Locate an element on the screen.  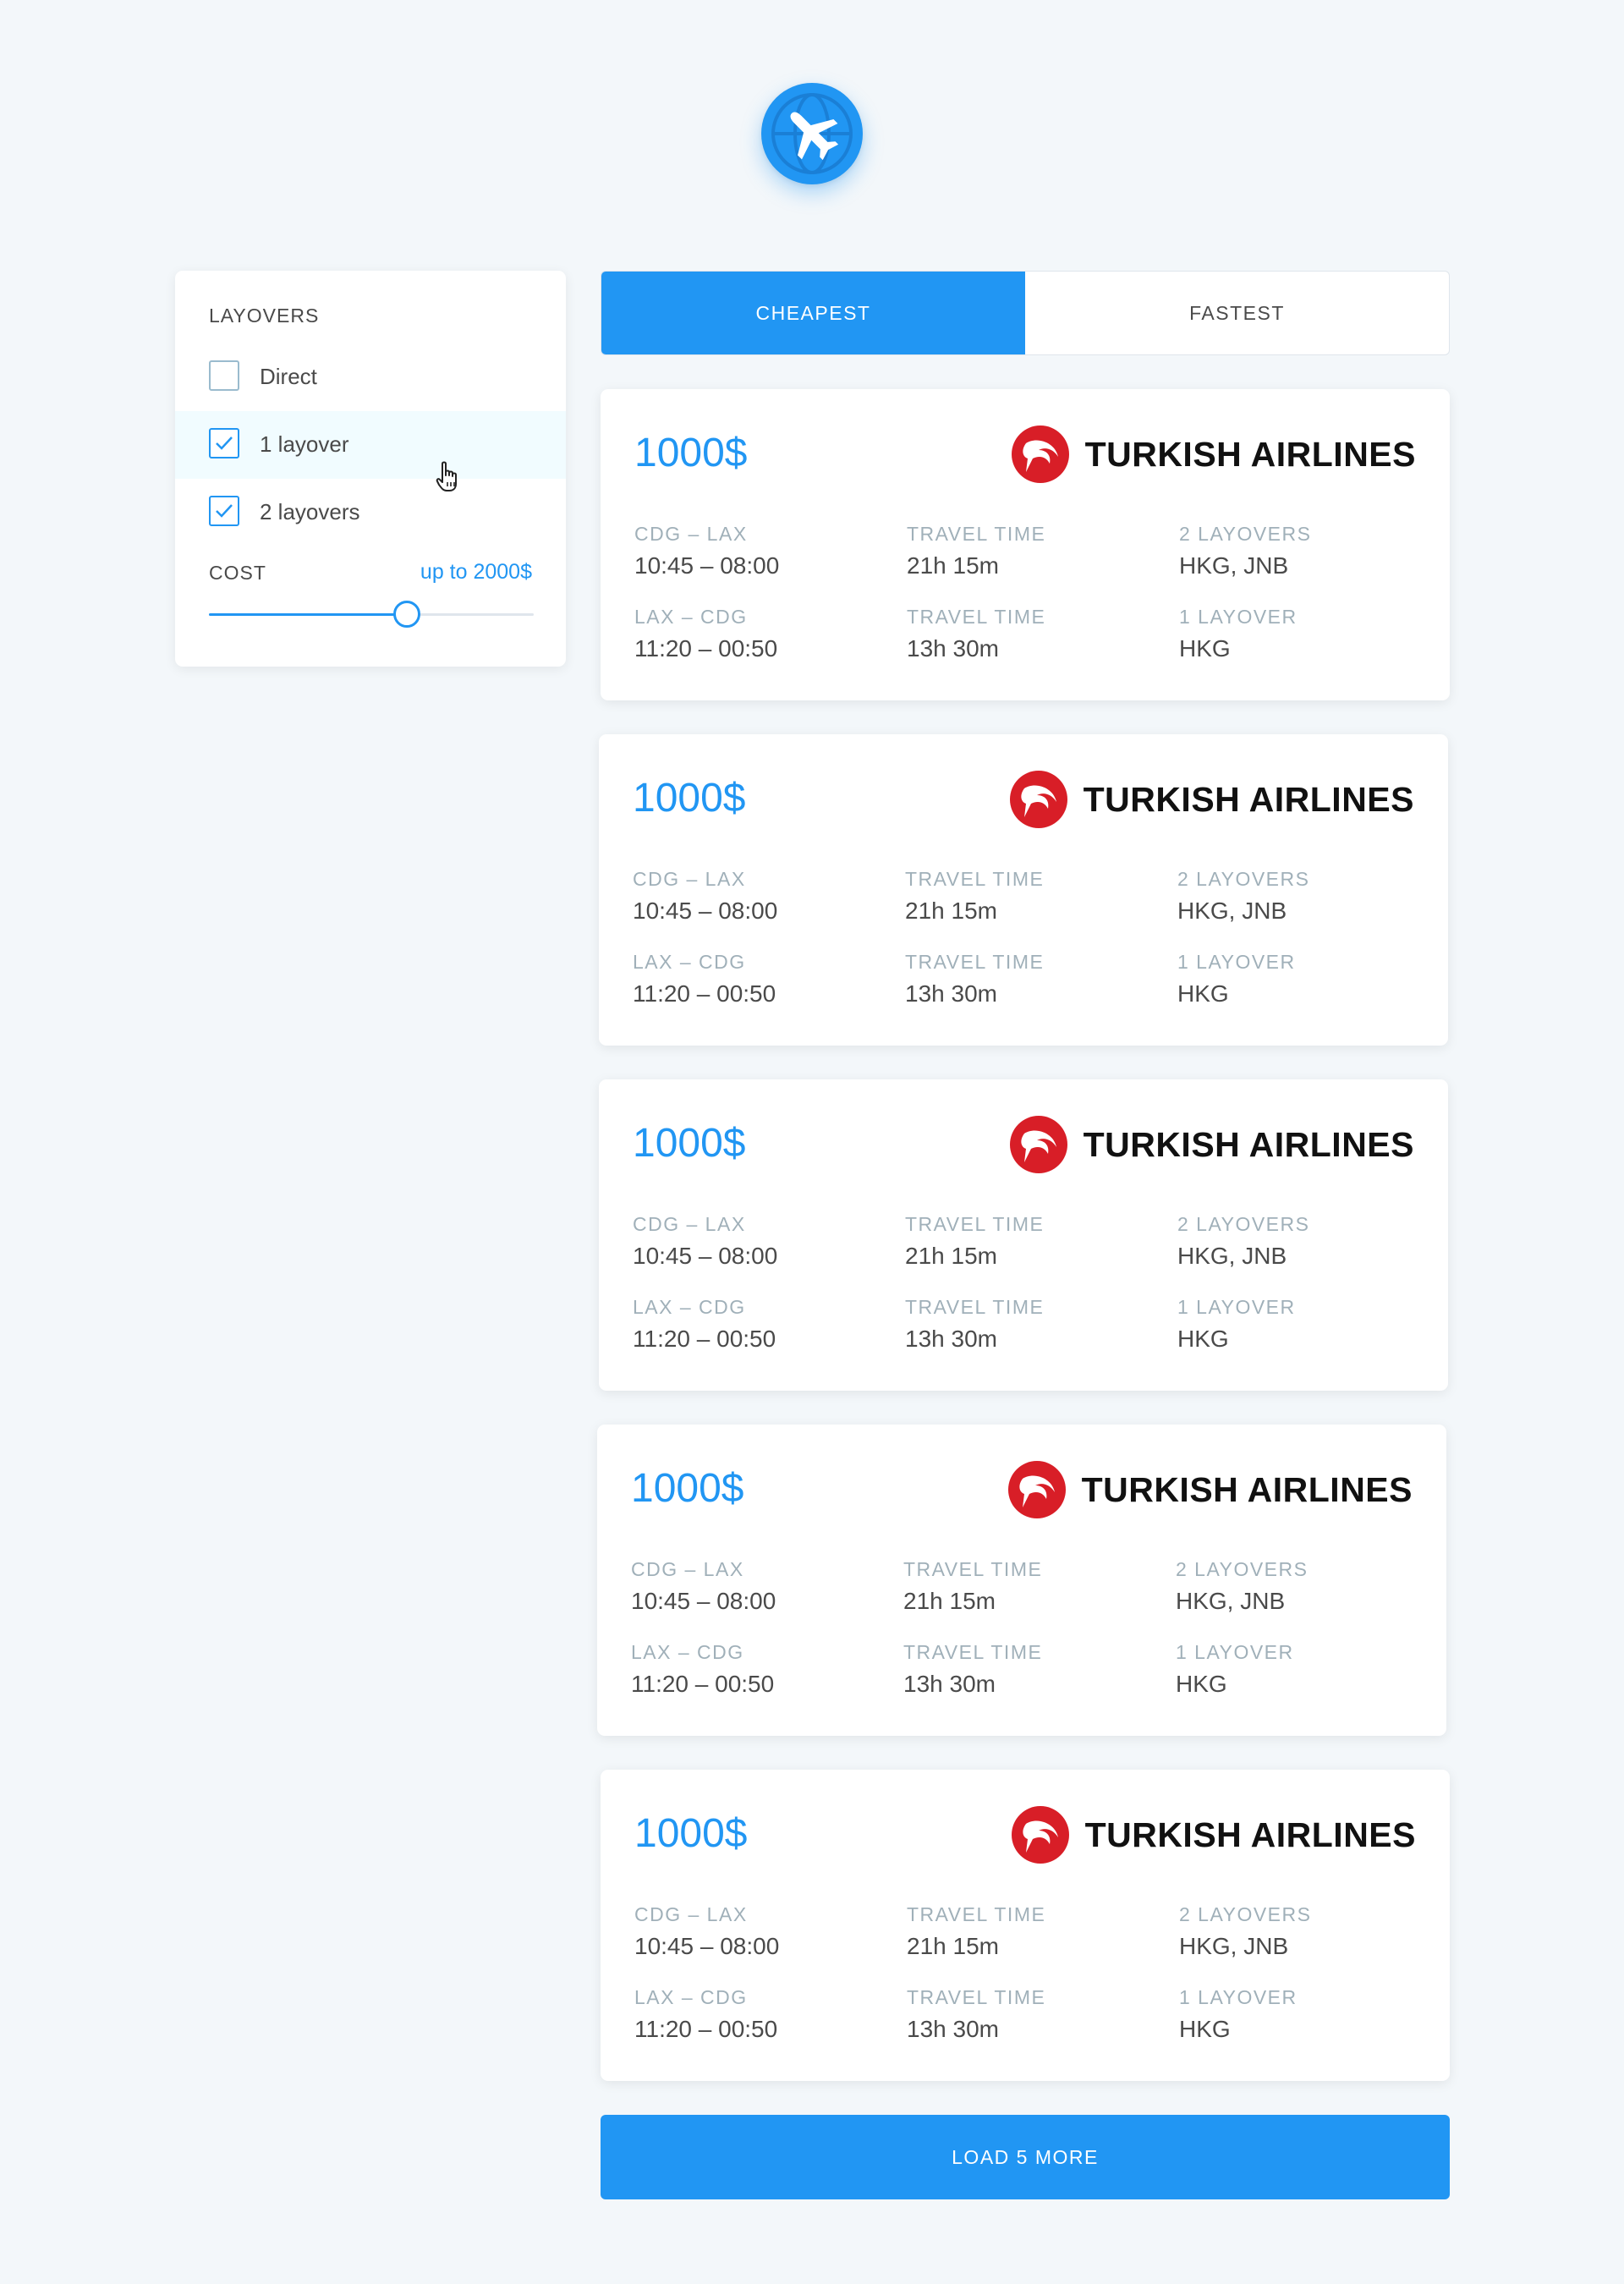
cost-slider is located at coordinates (372, 615).